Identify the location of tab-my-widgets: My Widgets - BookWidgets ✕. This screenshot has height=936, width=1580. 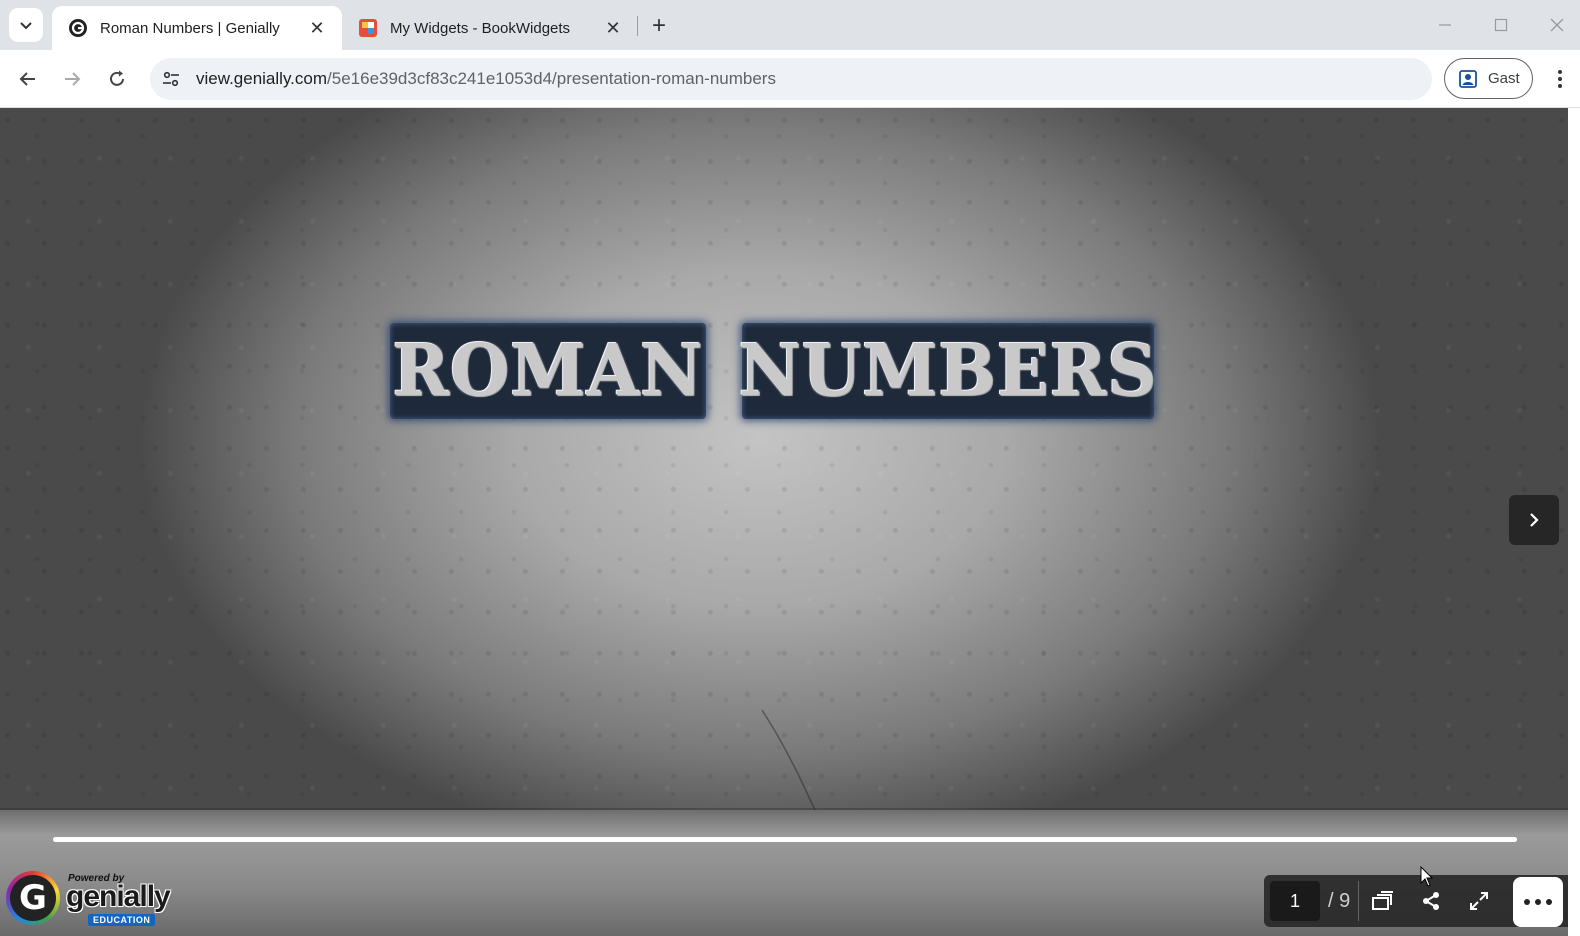
(490, 28).